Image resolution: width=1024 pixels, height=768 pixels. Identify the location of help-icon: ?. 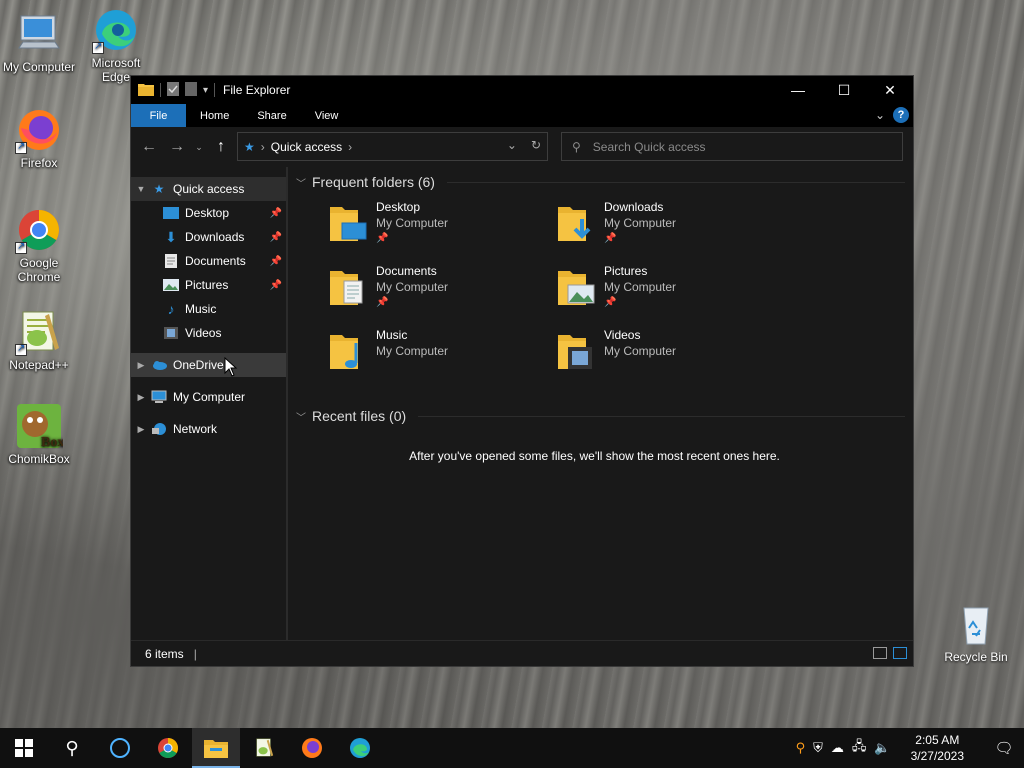
(901, 115).